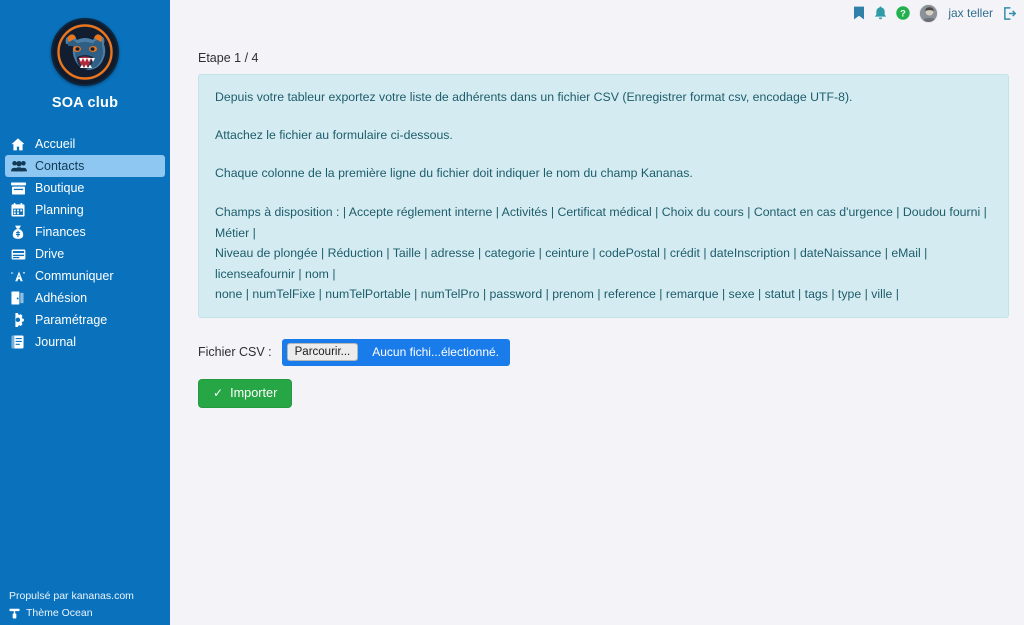  I want to click on sidebar-item-label: Boutique, so click(60, 188).